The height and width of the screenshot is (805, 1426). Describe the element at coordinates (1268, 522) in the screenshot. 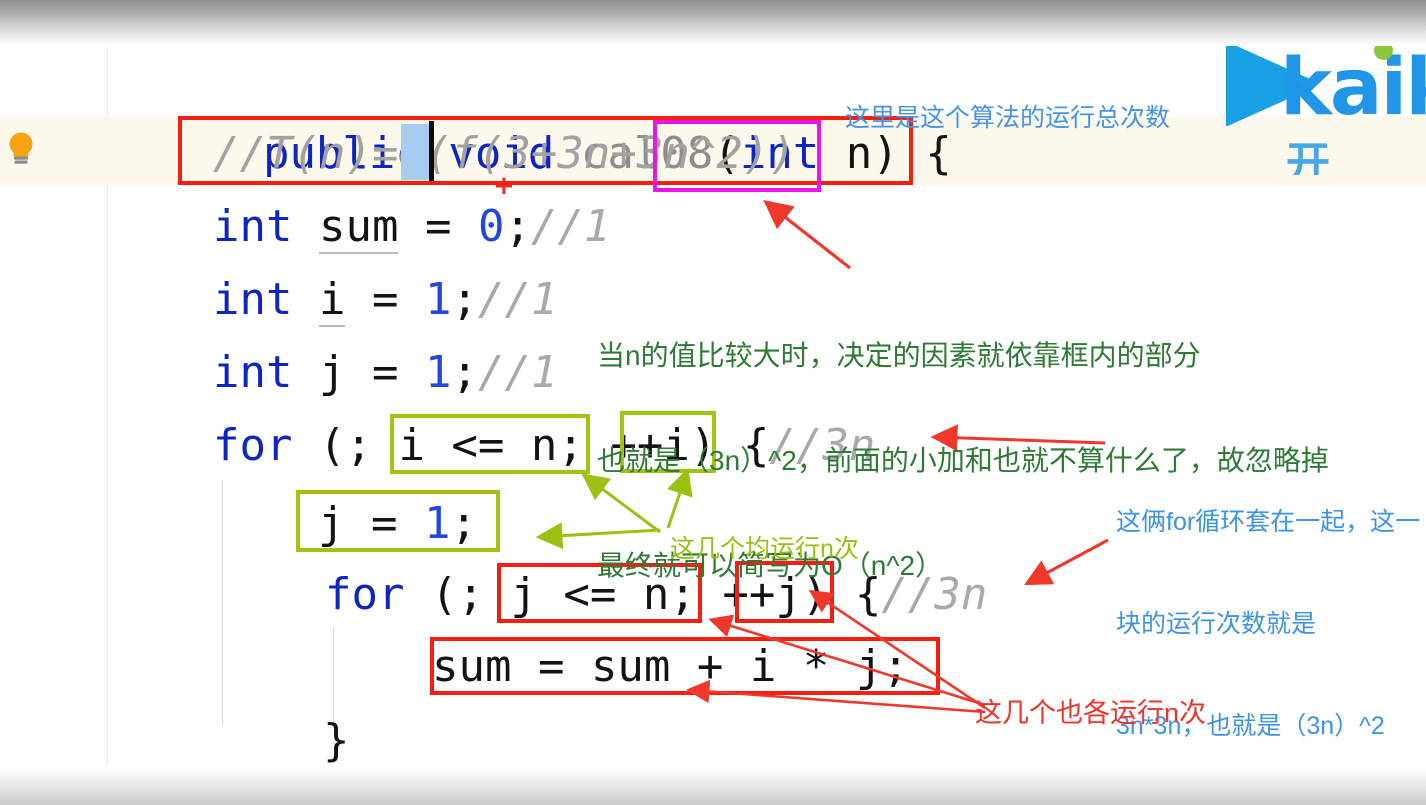

I see `annotation-nested-line-1: 这俩for循环套在一起，这一` at that location.